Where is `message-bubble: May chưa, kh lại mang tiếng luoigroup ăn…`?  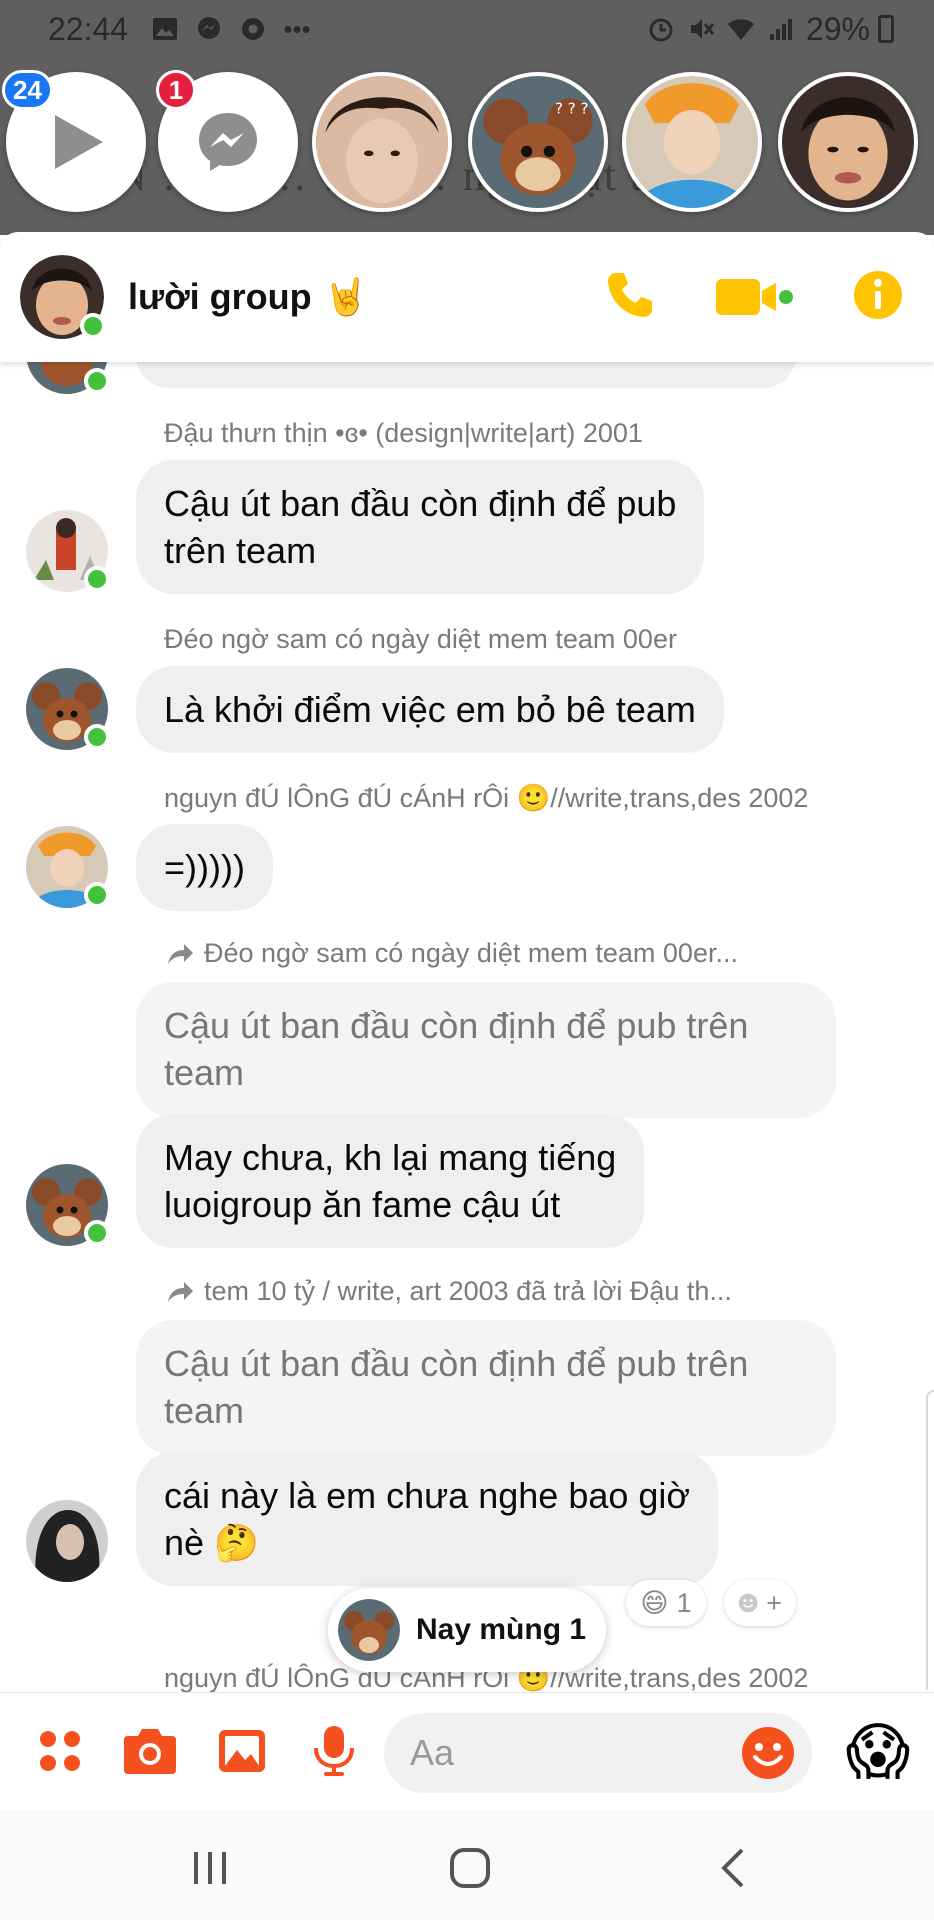
message-bubble: May chưa, kh lại mang tiếng luoigroup ăn… is located at coordinates (390, 1181).